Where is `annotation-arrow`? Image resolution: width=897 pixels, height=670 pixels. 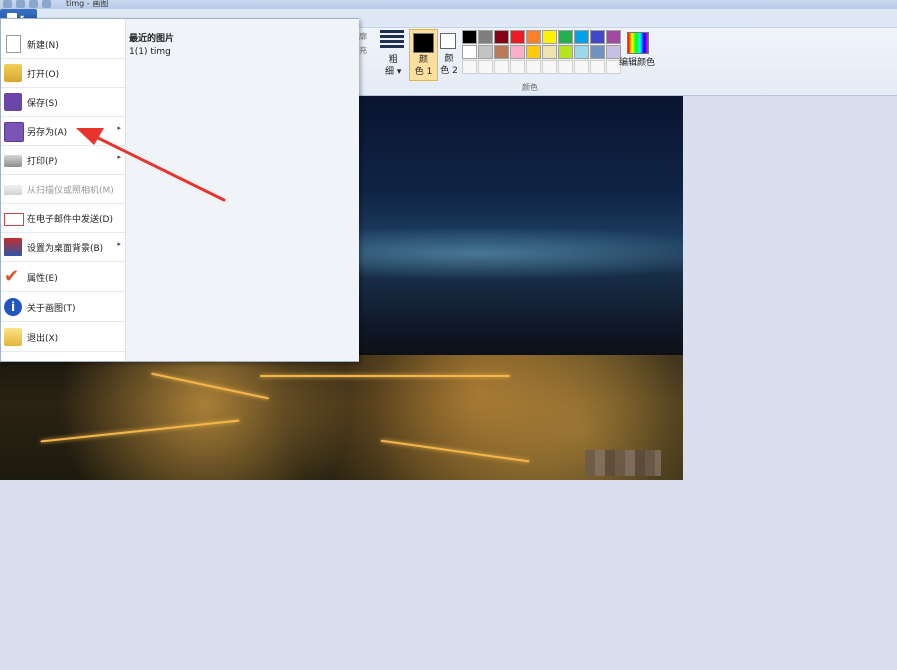 annotation-arrow is located at coordinates (151, 165).